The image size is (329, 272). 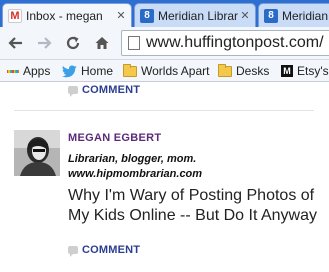 What do you see at coordinates (97, 71) in the screenshot?
I see `bookmark-label: Home` at bounding box center [97, 71].